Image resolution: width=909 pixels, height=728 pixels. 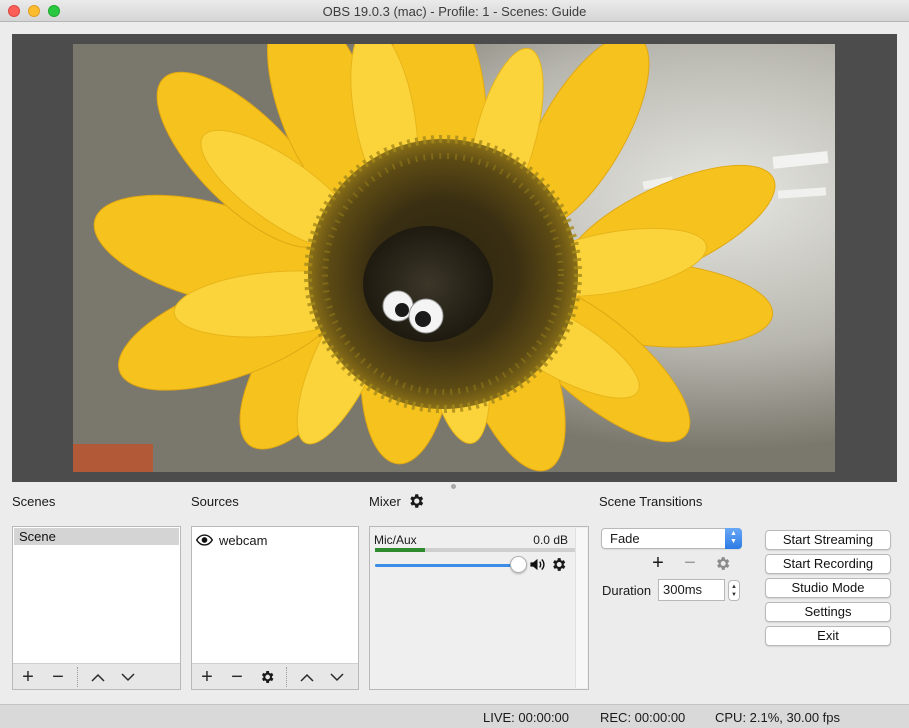 What do you see at coordinates (400, 550) in the screenshot?
I see `volume-meter-level` at bounding box center [400, 550].